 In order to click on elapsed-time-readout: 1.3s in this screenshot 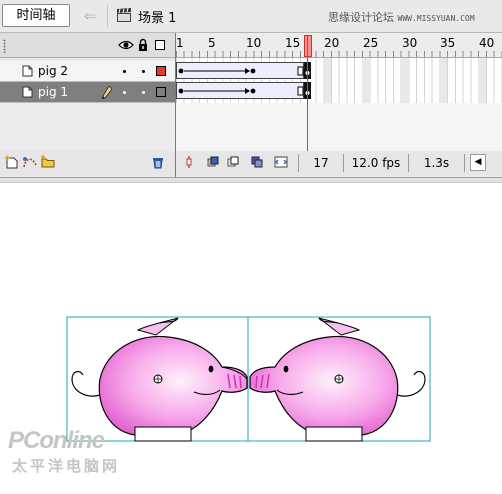, I will do `click(436, 163)`.